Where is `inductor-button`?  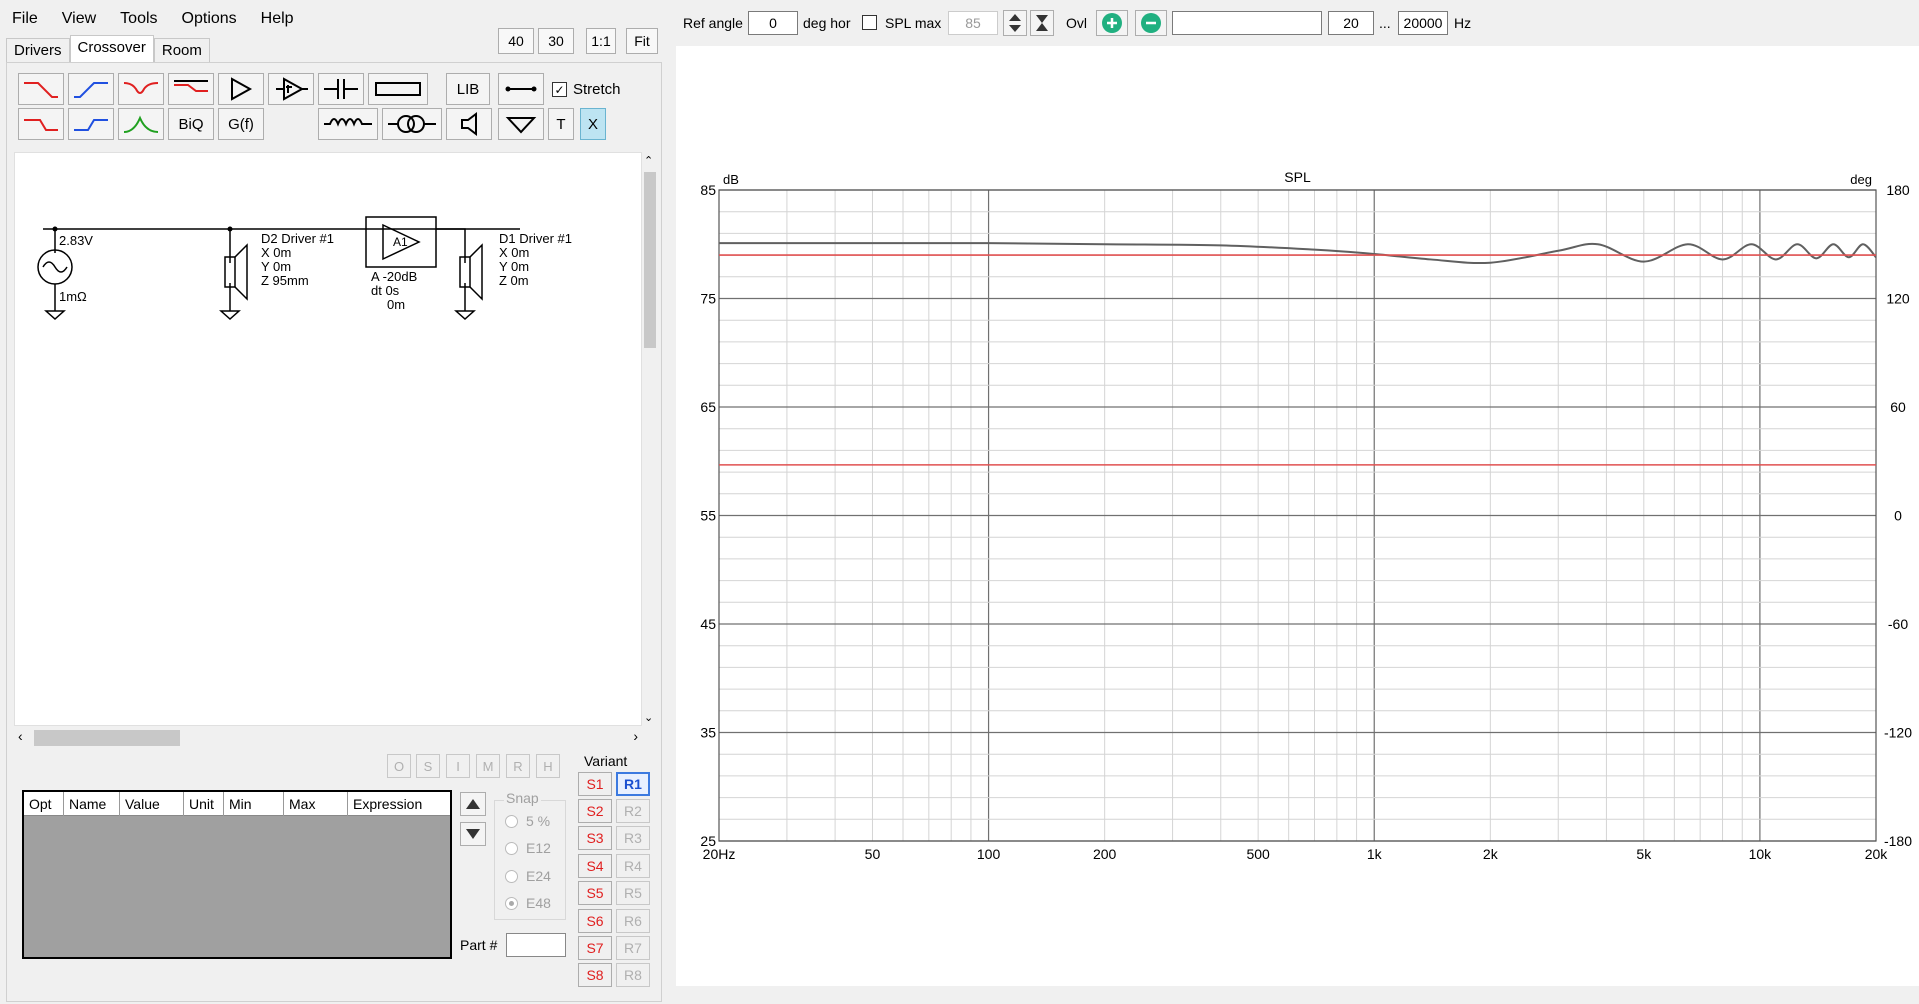
inductor-button is located at coordinates (348, 124).